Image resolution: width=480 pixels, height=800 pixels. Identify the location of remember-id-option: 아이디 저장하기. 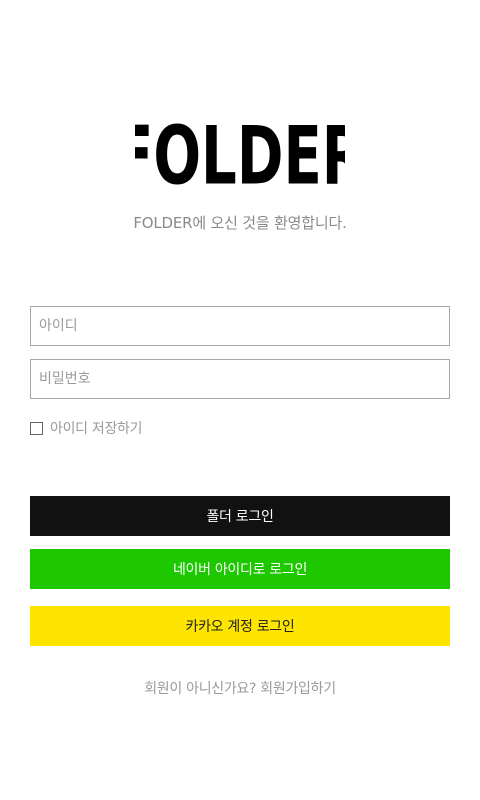
(86, 428).